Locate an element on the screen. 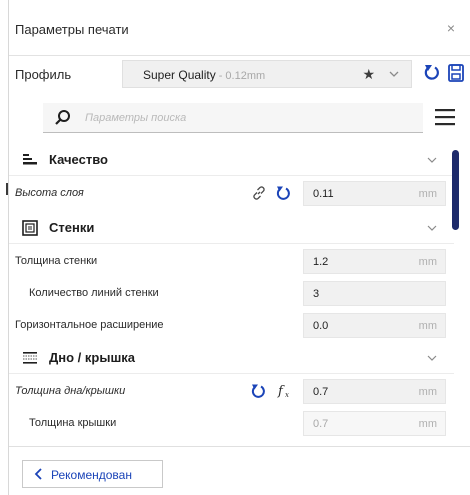 The height and width of the screenshot is (495, 470). menu-icon is located at coordinates (445, 117).